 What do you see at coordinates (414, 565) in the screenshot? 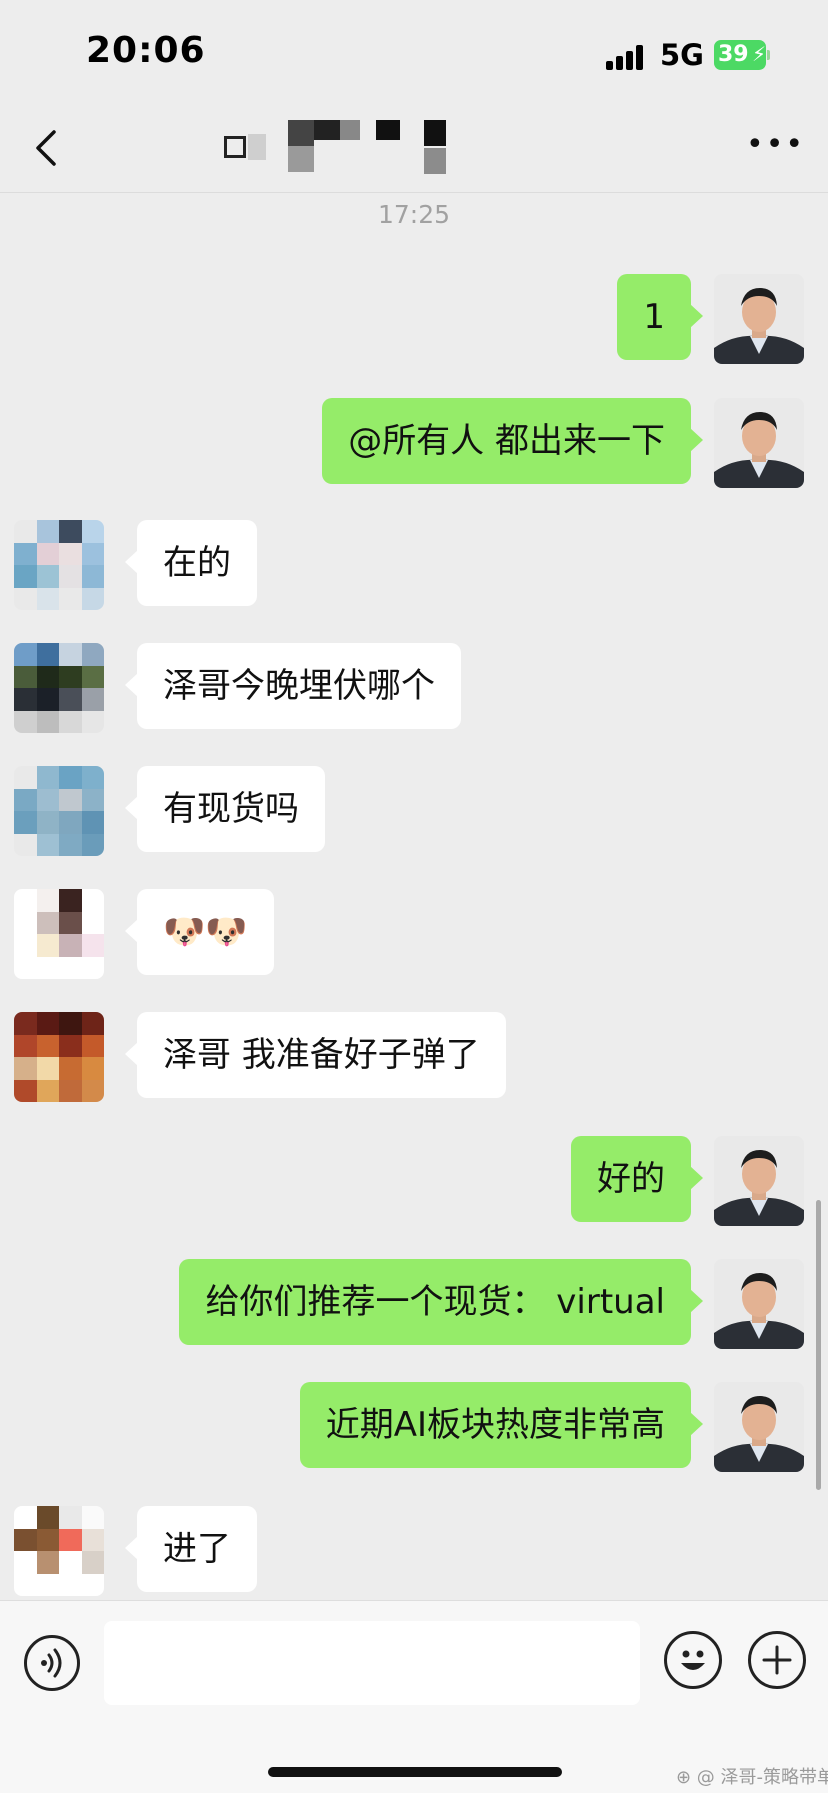
I see `message-row: 在的` at bounding box center [414, 565].